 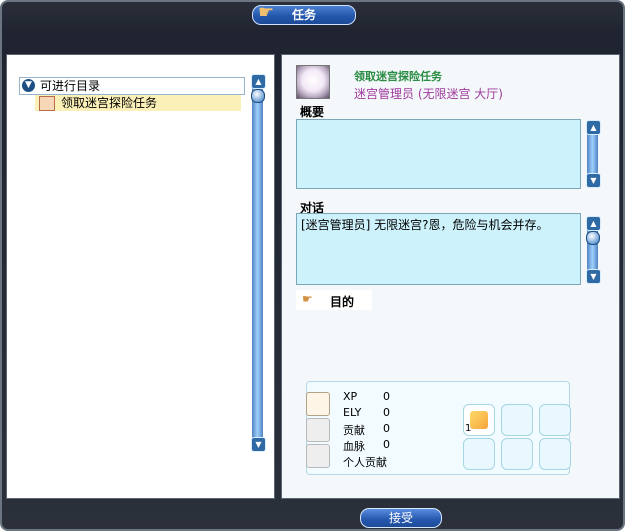 What do you see at coordinates (350, 396) in the screenshot?
I see `stat-xp: XP` at bounding box center [350, 396].